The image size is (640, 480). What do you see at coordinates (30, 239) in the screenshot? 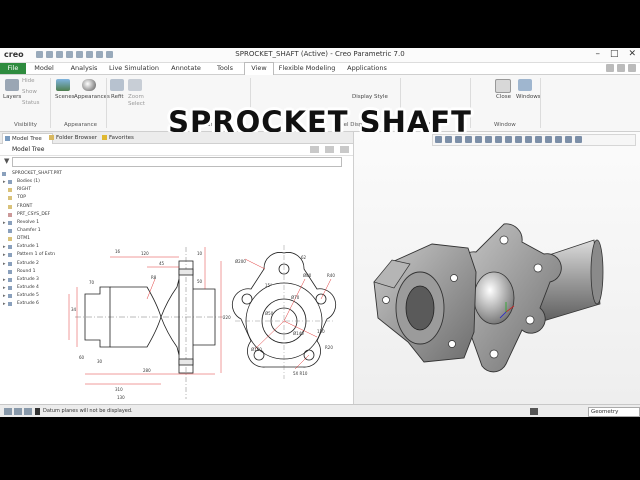
I see `tree-item: DTM1` at bounding box center [30, 239].